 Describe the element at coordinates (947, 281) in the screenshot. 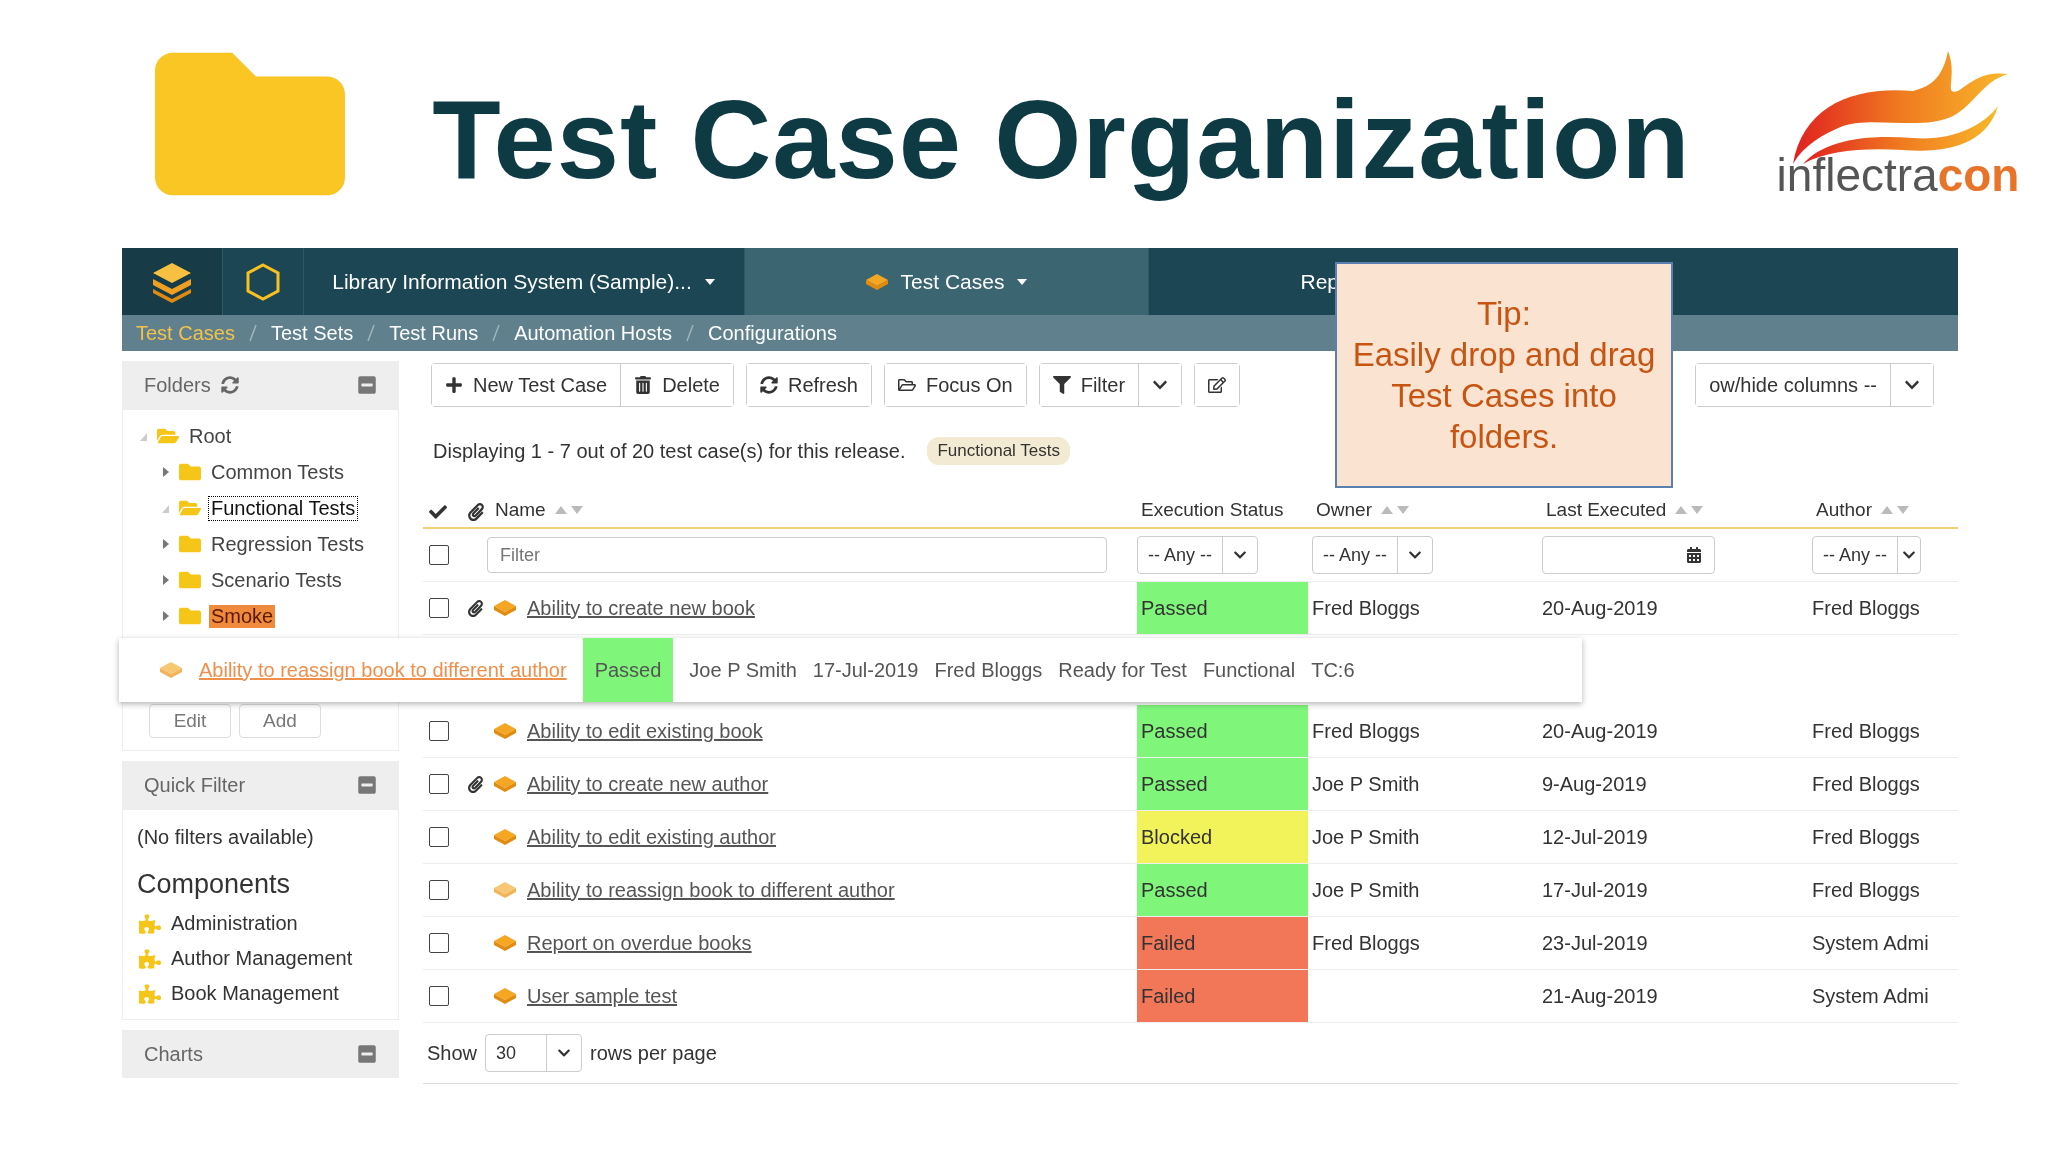

I see `artifact-tab: Test Cases` at that location.